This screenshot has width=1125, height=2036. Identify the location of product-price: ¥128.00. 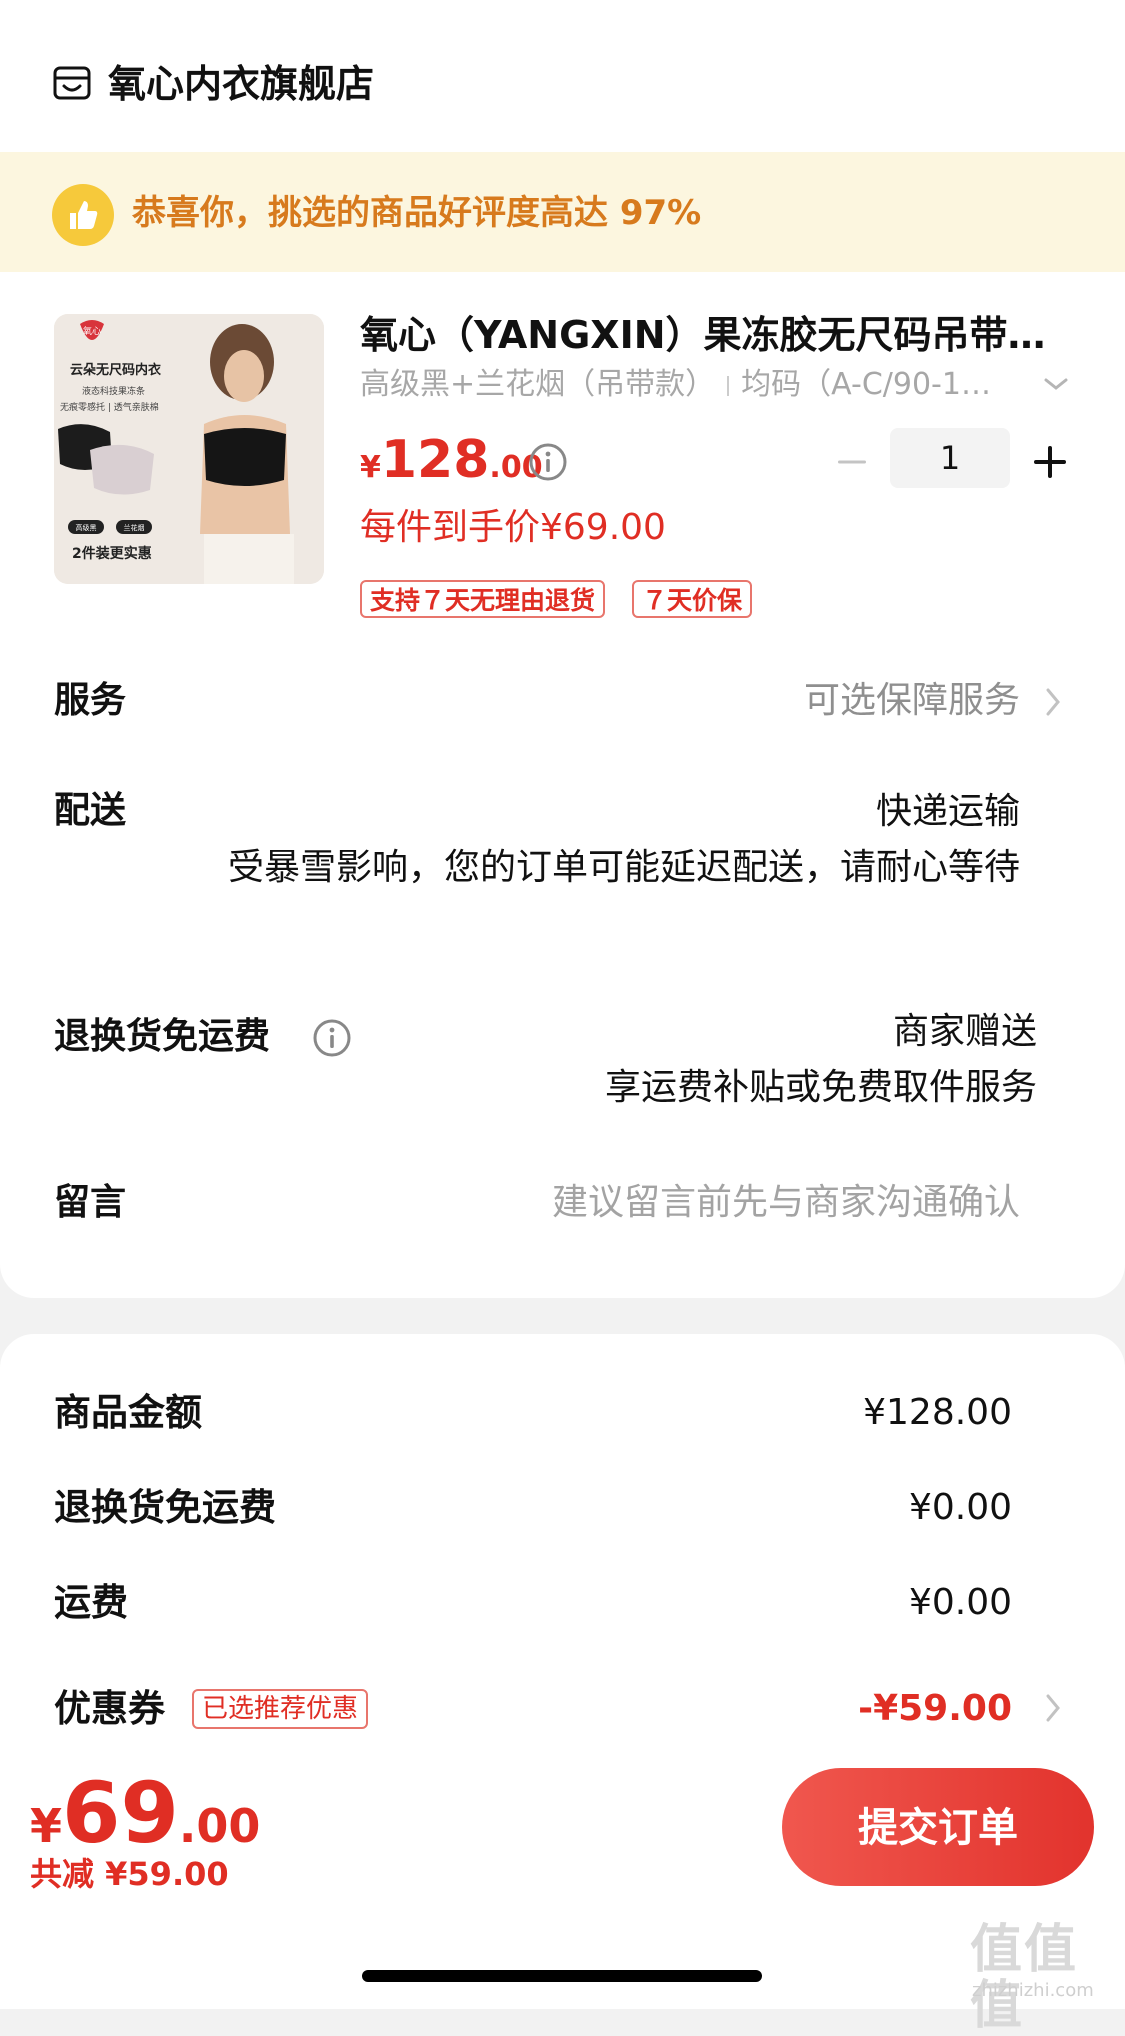
(451, 466).